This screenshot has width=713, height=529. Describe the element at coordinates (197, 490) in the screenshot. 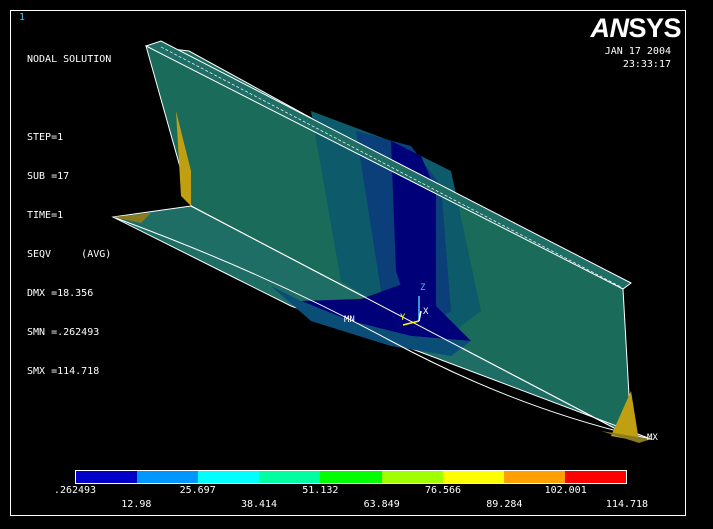

I see `legend-tick-label: 25.697` at that location.